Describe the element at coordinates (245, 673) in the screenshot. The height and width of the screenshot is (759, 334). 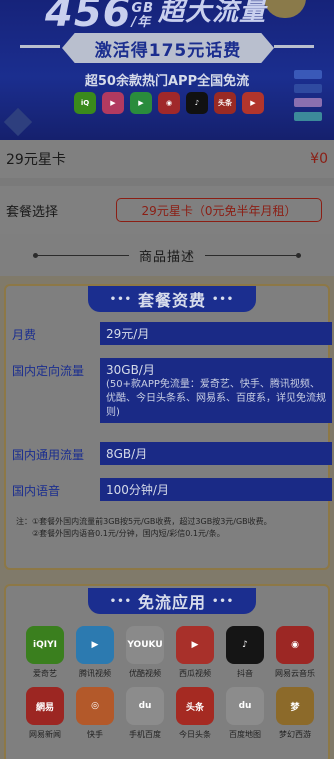
I see `app-label: 抖音` at that location.